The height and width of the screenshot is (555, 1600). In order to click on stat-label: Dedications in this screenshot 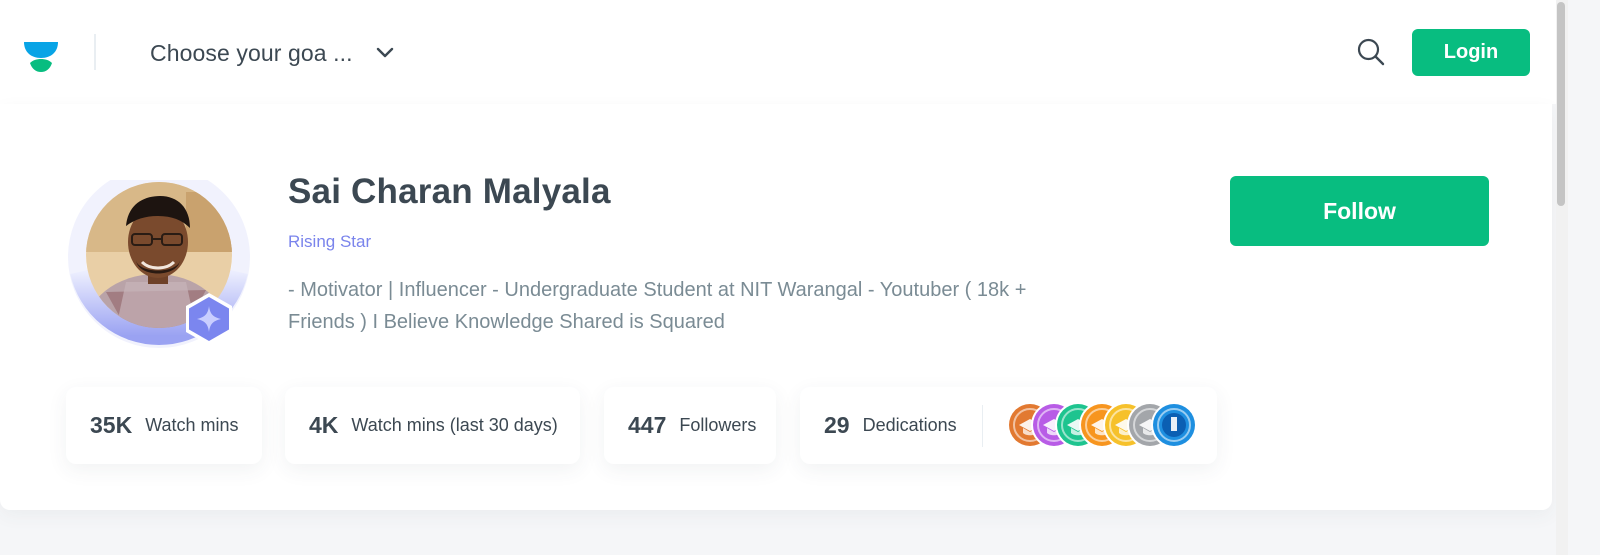, I will do `click(909, 425)`.